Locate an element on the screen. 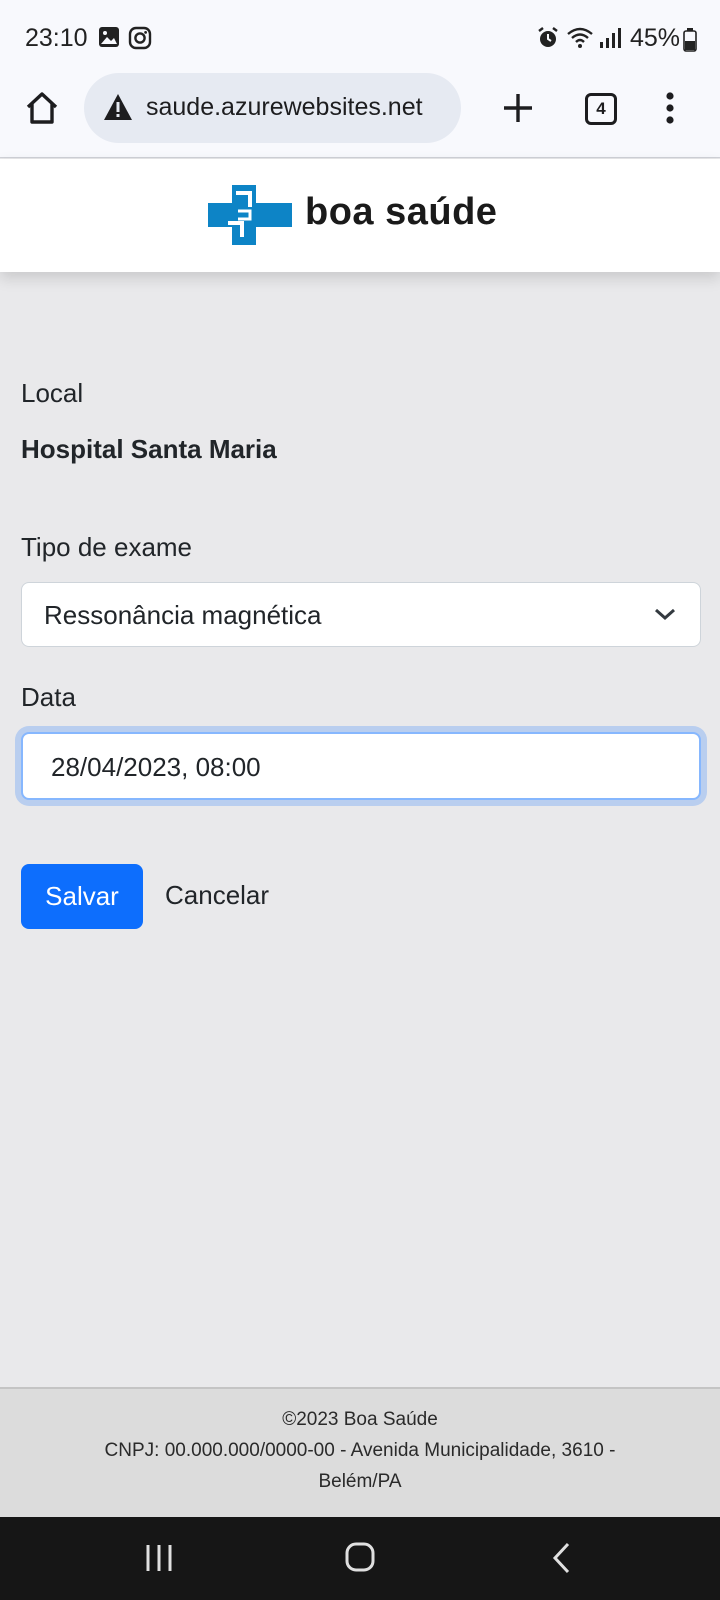 The height and width of the screenshot is (1600, 720). save-button: Salvar is located at coordinates (82, 896).